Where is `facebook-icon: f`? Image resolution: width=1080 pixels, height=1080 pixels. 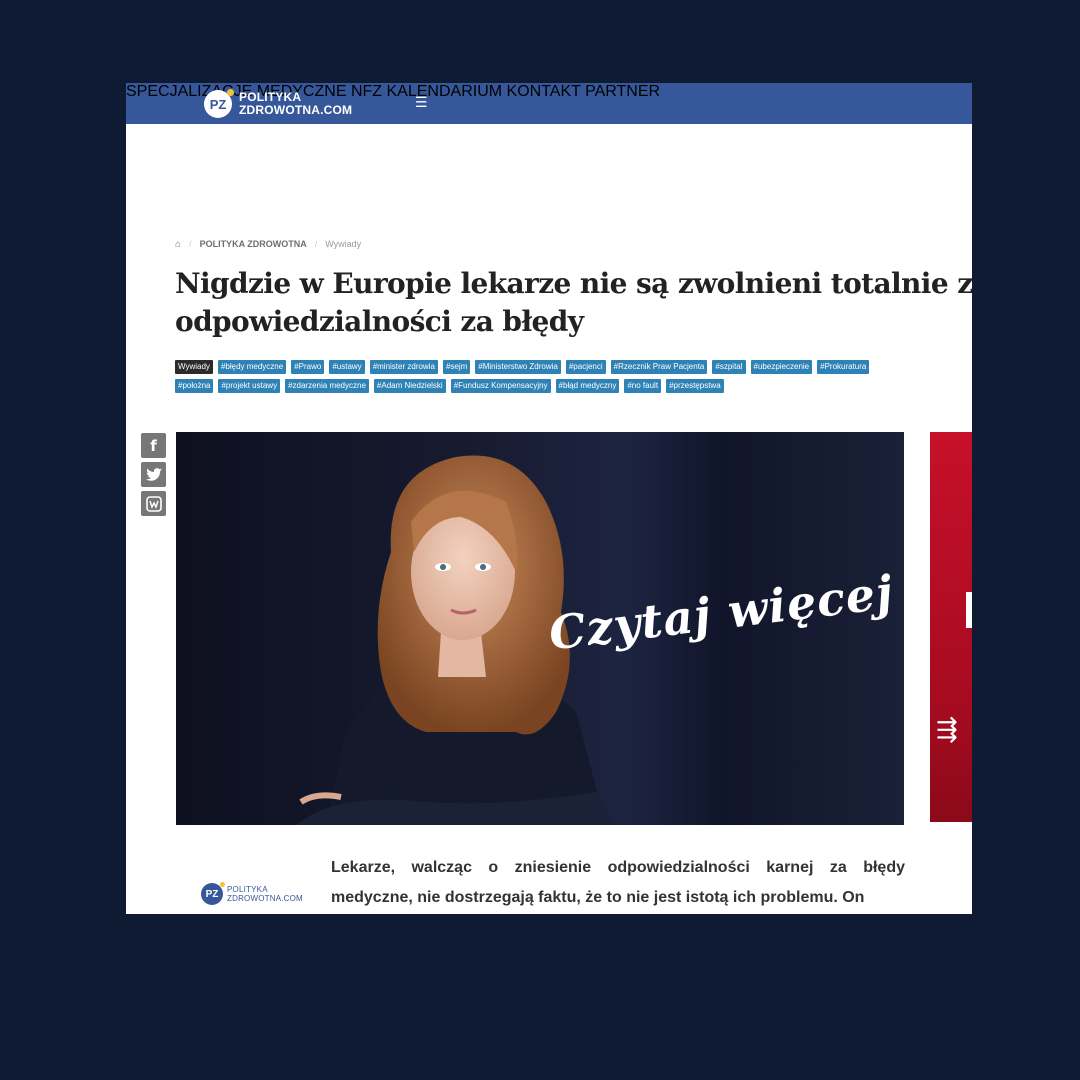
facebook-icon: f is located at coordinates (153, 445).